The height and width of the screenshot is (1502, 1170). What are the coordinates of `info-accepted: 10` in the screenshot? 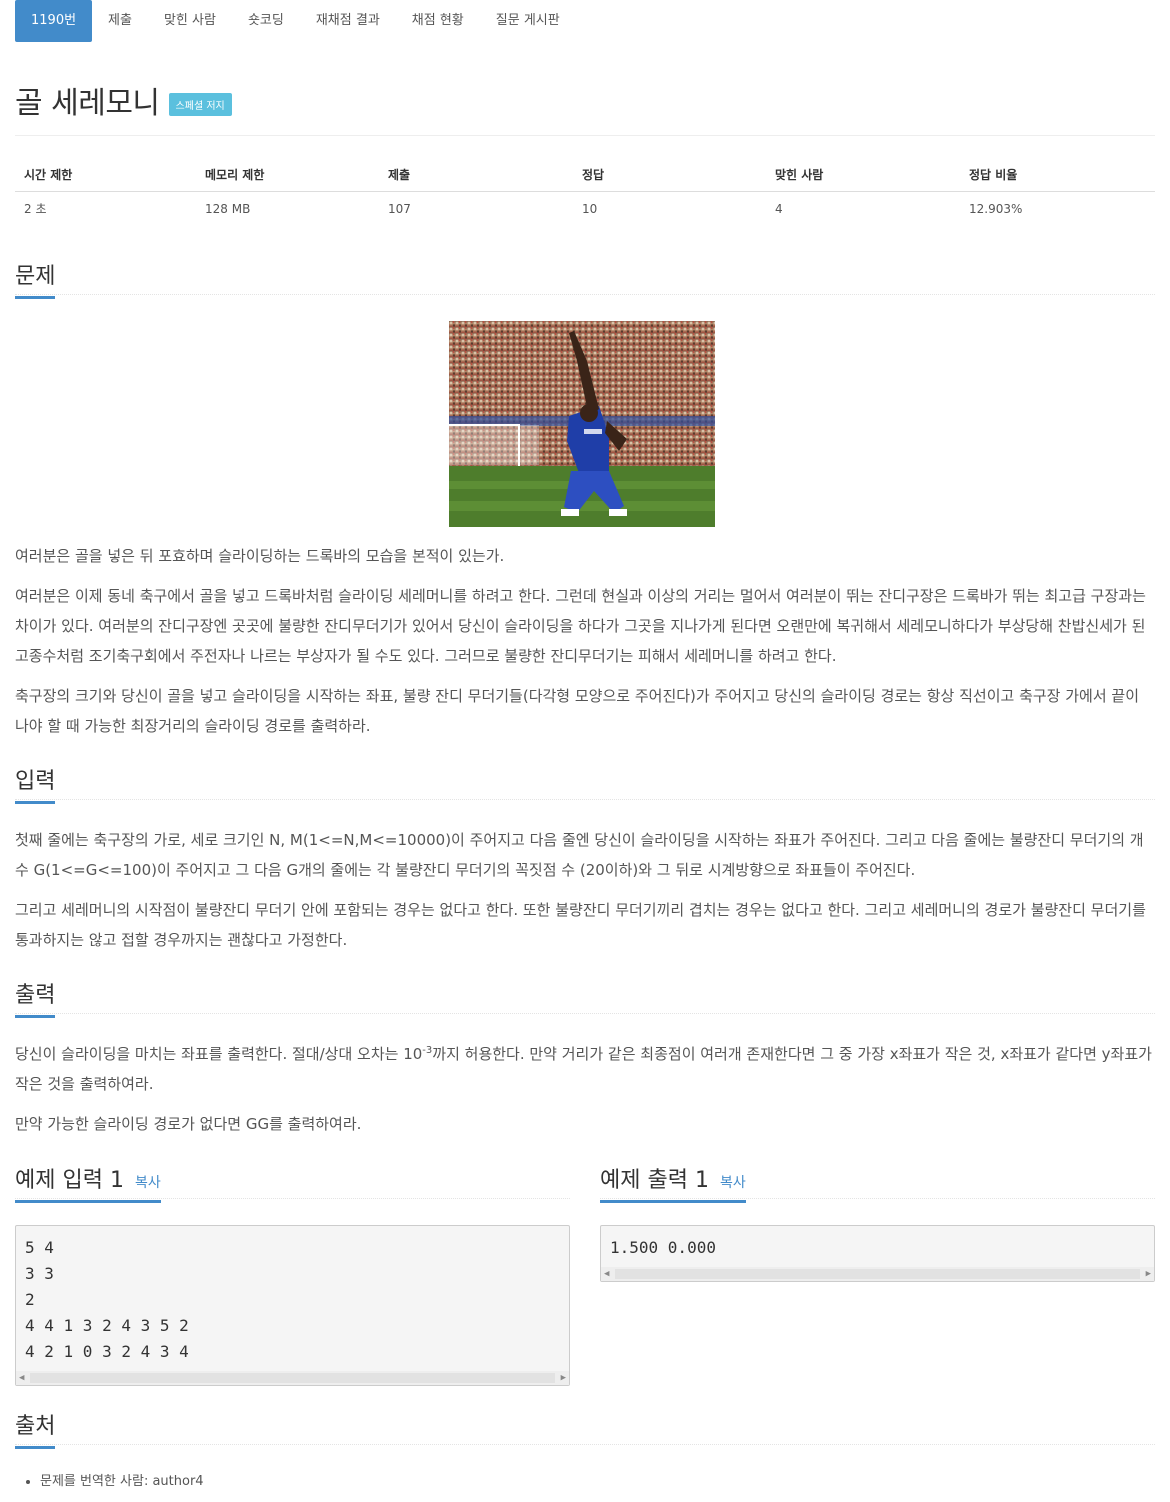 It's located at (590, 208).